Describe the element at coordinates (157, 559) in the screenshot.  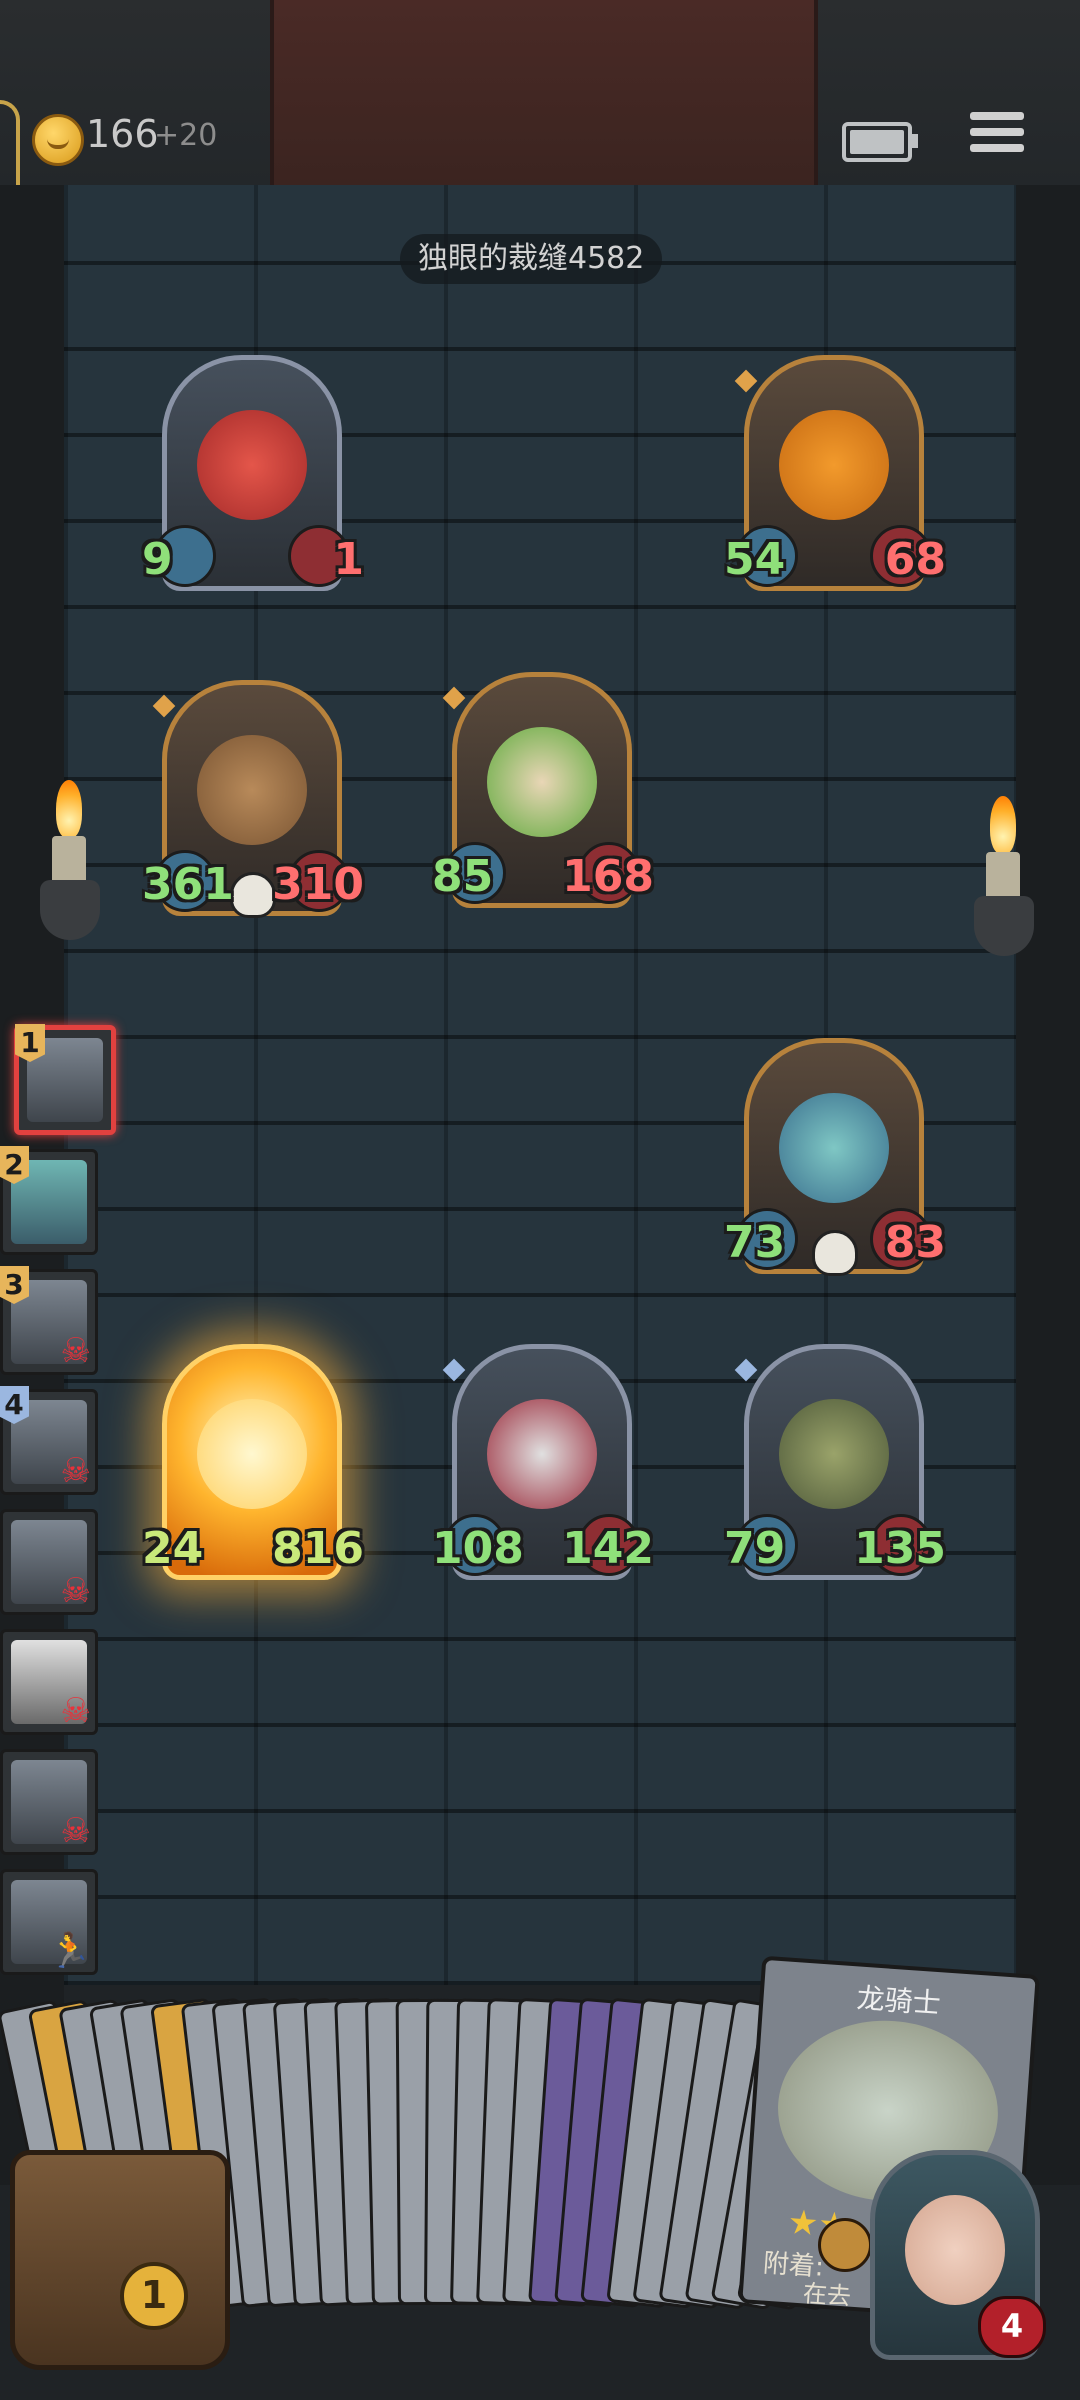
I see `unit-attack: 9` at that location.